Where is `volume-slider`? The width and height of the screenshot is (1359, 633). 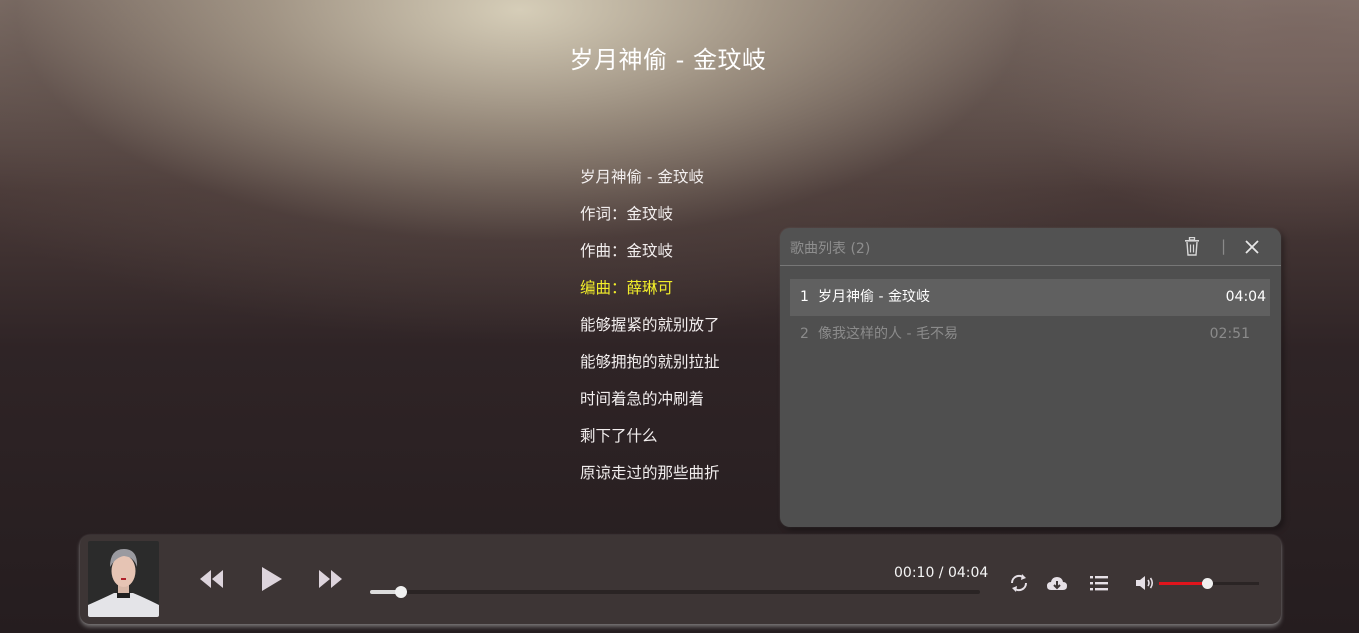 volume-slider is located at coordinates (1209, 583).